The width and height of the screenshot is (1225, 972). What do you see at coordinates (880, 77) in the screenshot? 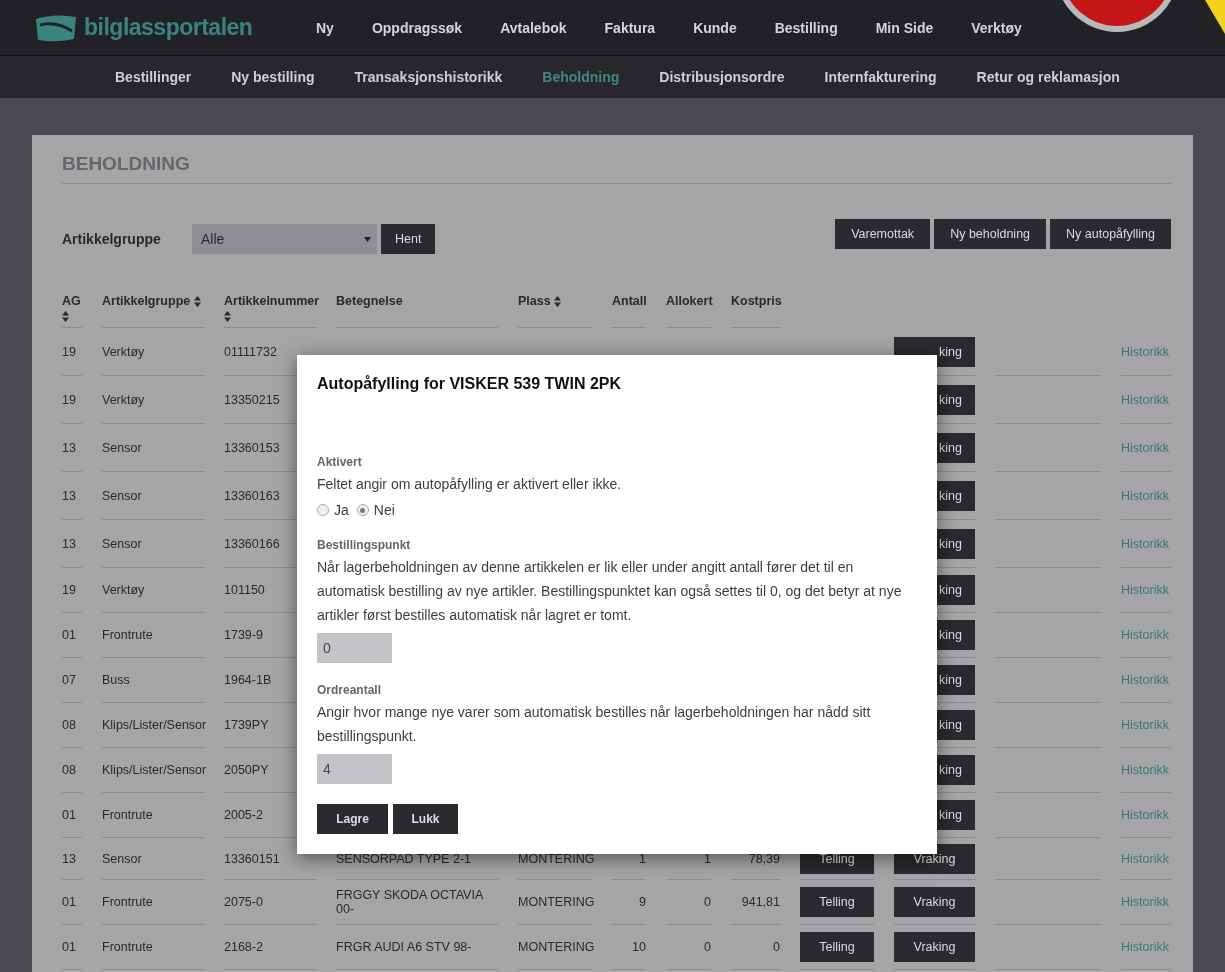
I see `subnav-tab: Internfakturering` at bounding box center [880, 77].